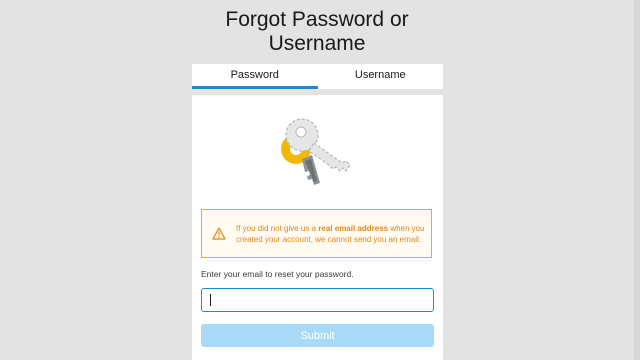  What do you see at coordinates (317, 19) in the screenshot?
I see `page-title-line-1: Forgot Password or` at bounding box center [317, 19].